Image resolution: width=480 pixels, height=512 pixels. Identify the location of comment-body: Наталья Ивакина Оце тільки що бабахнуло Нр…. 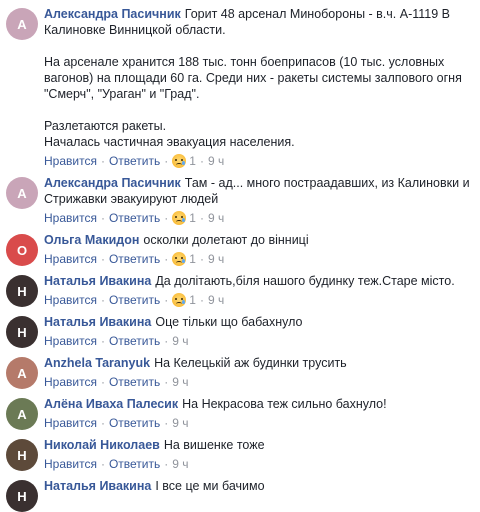
(257, 331).